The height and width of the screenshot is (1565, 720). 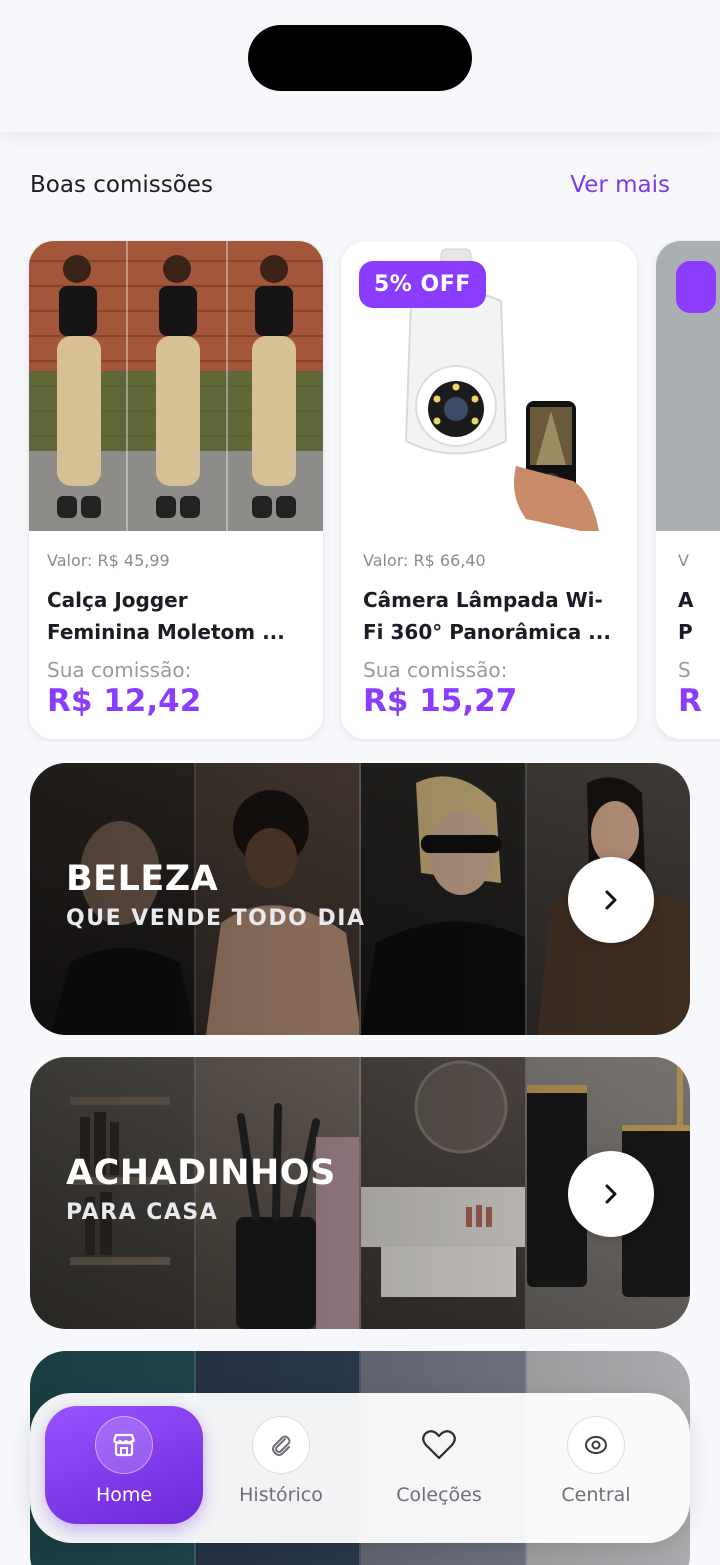 I want to click on heart-icon, so click(x=439, y=1445).